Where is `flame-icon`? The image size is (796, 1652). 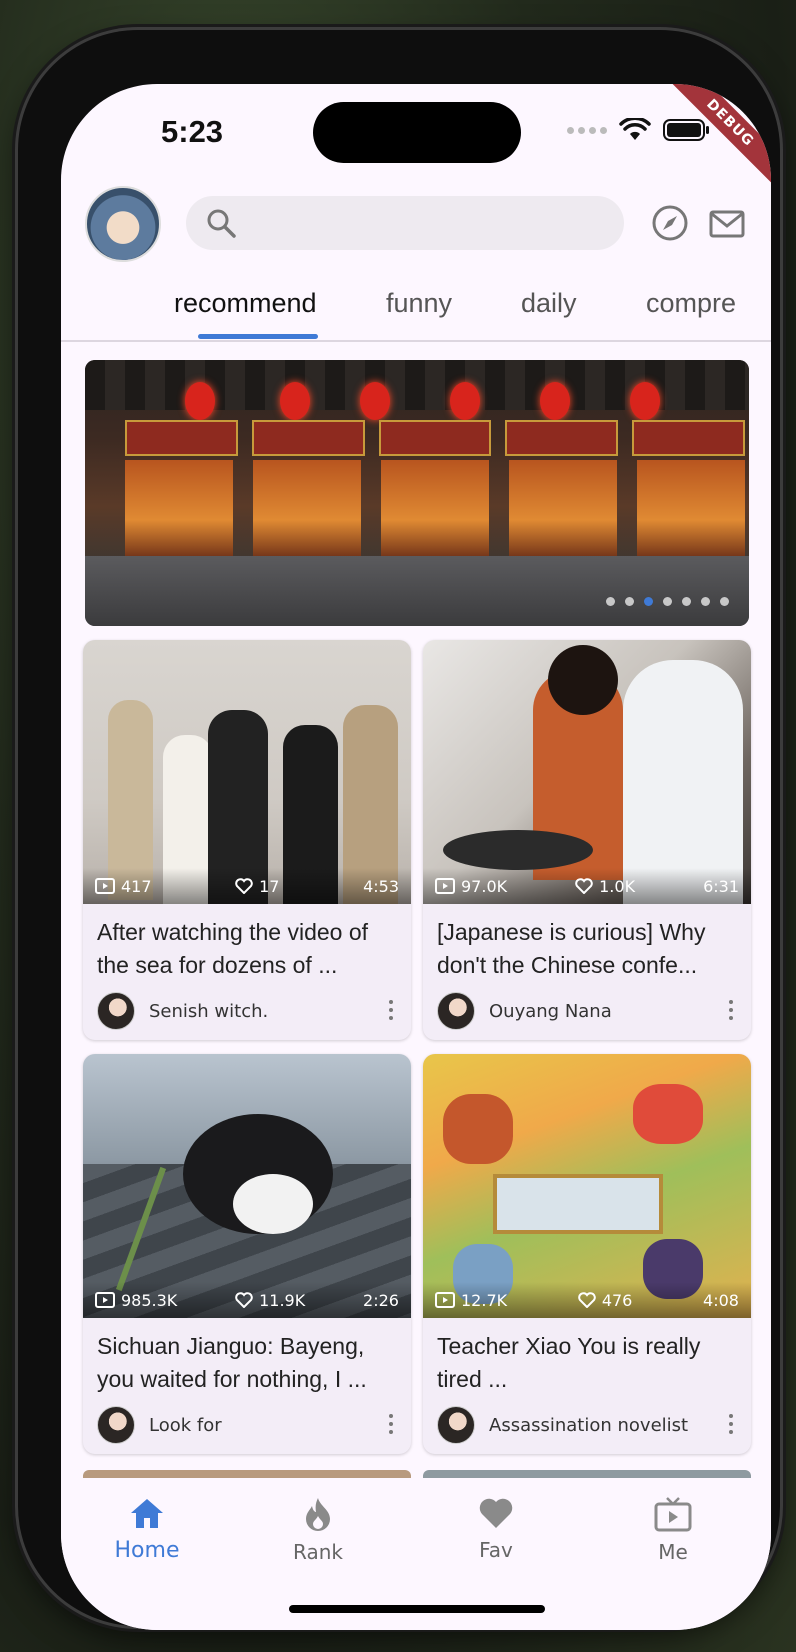
flame-icon is located at coordinates (318, 1514).